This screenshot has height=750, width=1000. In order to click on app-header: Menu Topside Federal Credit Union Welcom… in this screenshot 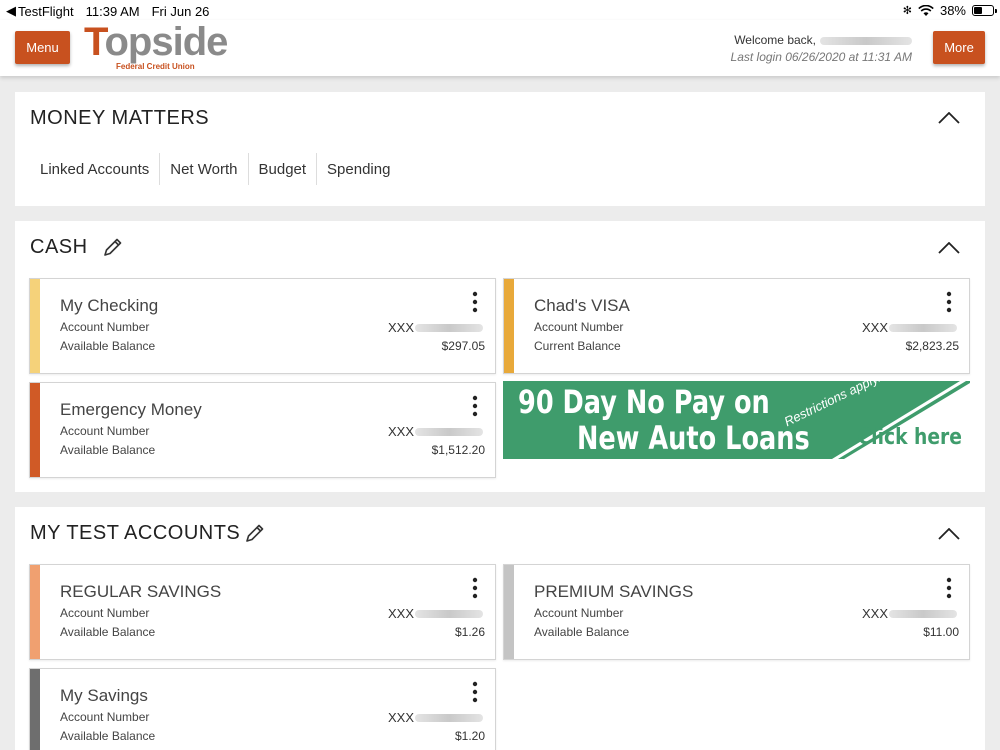, I will do `click(500, 48)`.